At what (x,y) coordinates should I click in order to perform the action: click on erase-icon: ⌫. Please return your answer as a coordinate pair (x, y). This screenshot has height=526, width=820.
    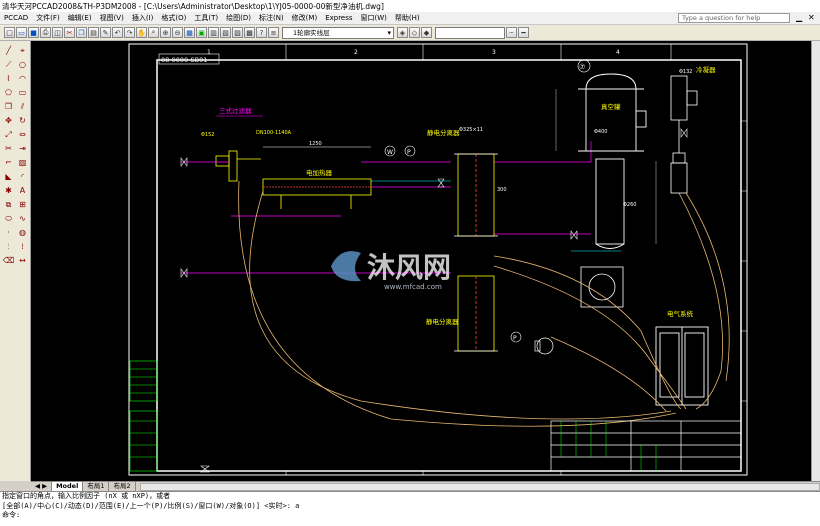
    Looking at the image, I should click on (8, 260).